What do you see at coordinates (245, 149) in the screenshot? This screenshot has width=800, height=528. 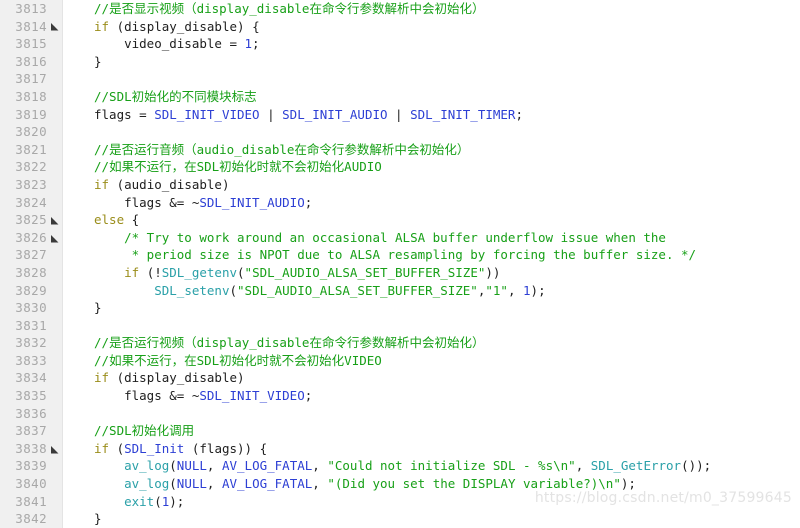 I see `token-comment: audio_disable` at bounding box center [245, 149].